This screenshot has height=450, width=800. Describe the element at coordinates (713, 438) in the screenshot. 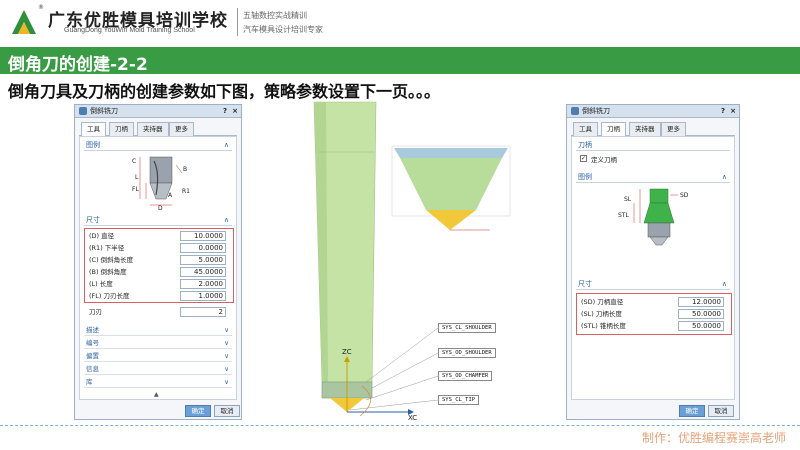

I see `footer-credit: 制作：优胜编程赛崇高老师` at that location.